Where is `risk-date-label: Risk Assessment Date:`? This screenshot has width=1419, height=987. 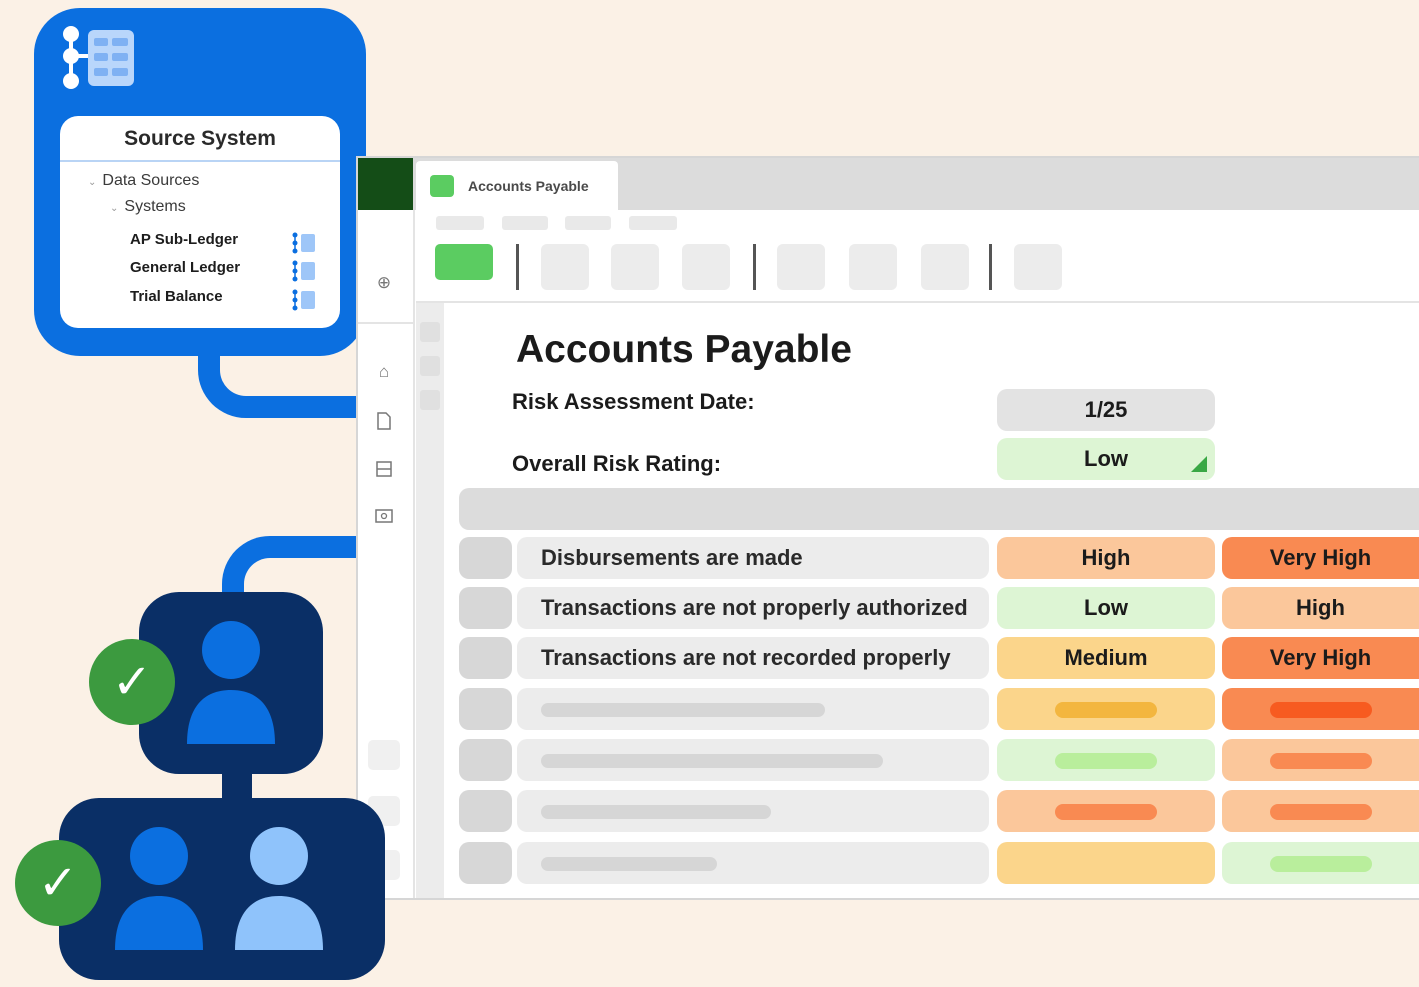 risk-date-label: Risk Assessment Date: is located at coordinates (633, 401).